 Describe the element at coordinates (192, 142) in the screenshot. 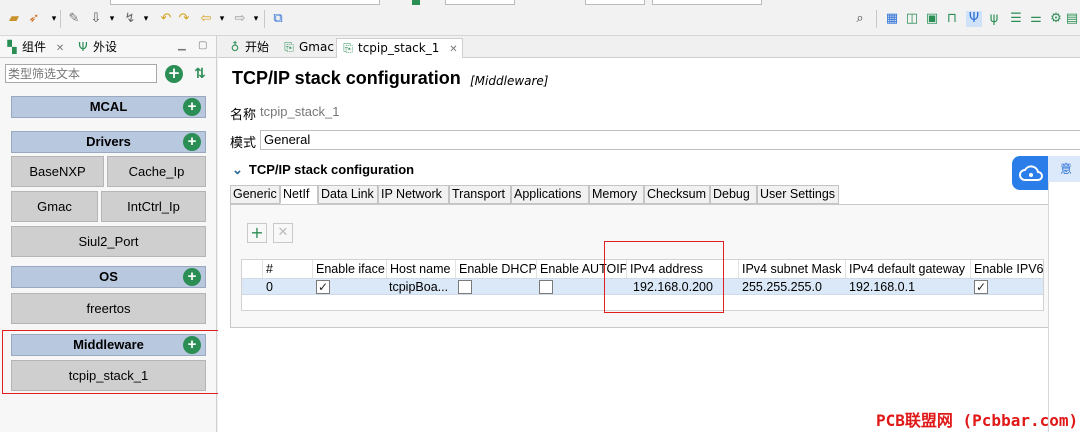

I see `add-drivers-button: +` at that location.